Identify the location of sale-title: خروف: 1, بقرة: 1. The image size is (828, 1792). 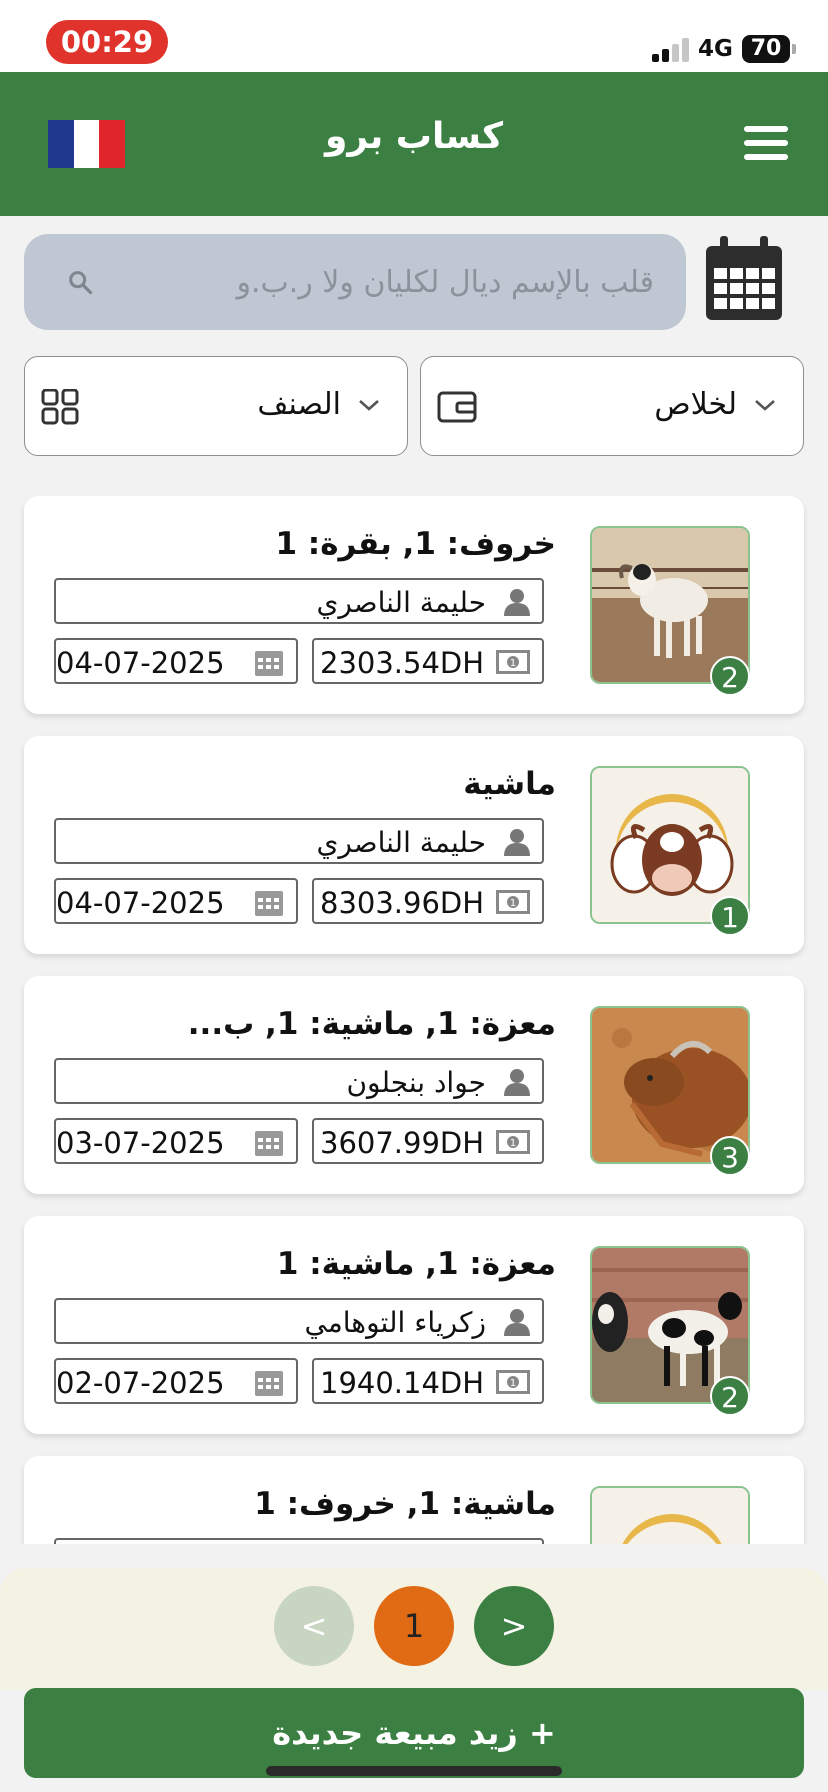
(415, 544).